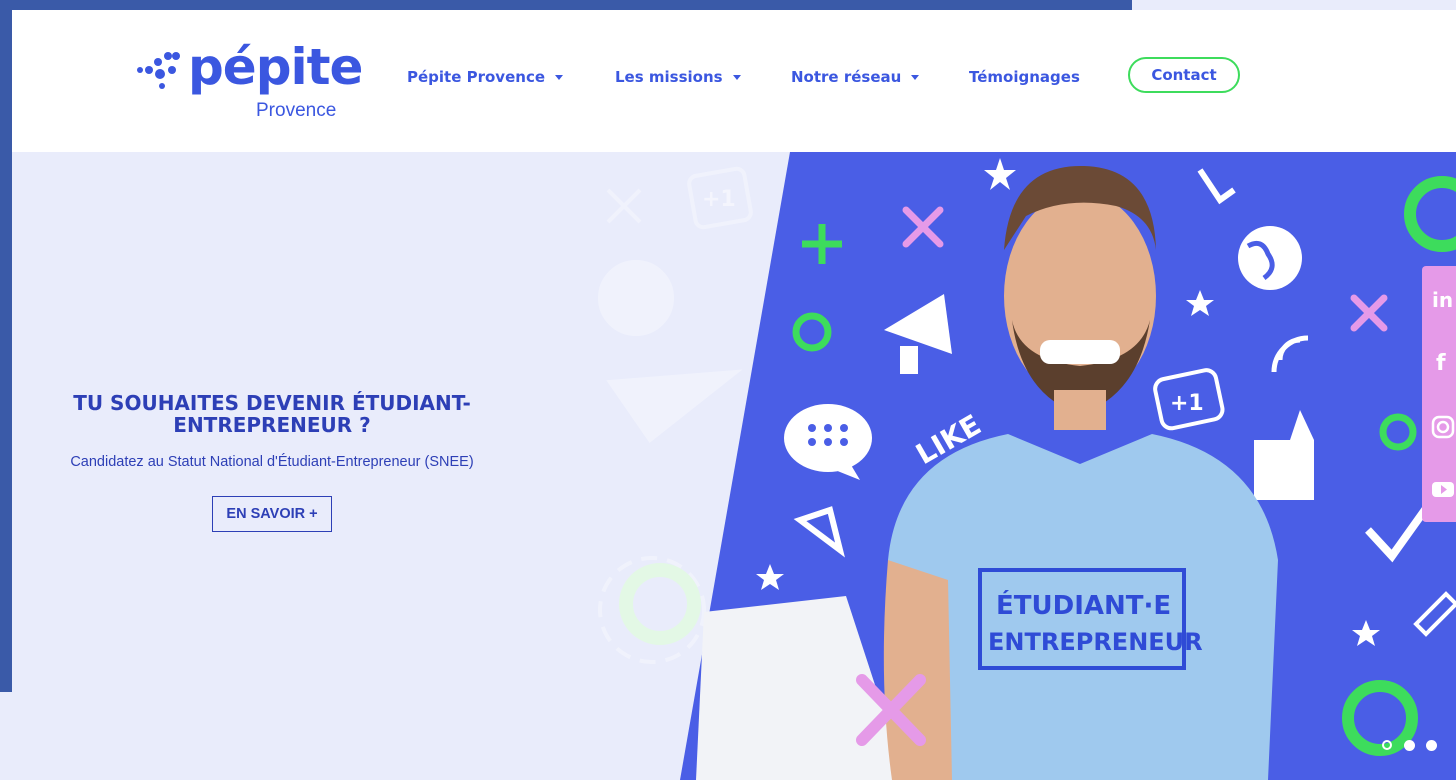 The image size is (1456, 780). What do you see at coordinates (566, 5) in the screenshot?
I see `window-frame-top` at bounding box center [566, 5].